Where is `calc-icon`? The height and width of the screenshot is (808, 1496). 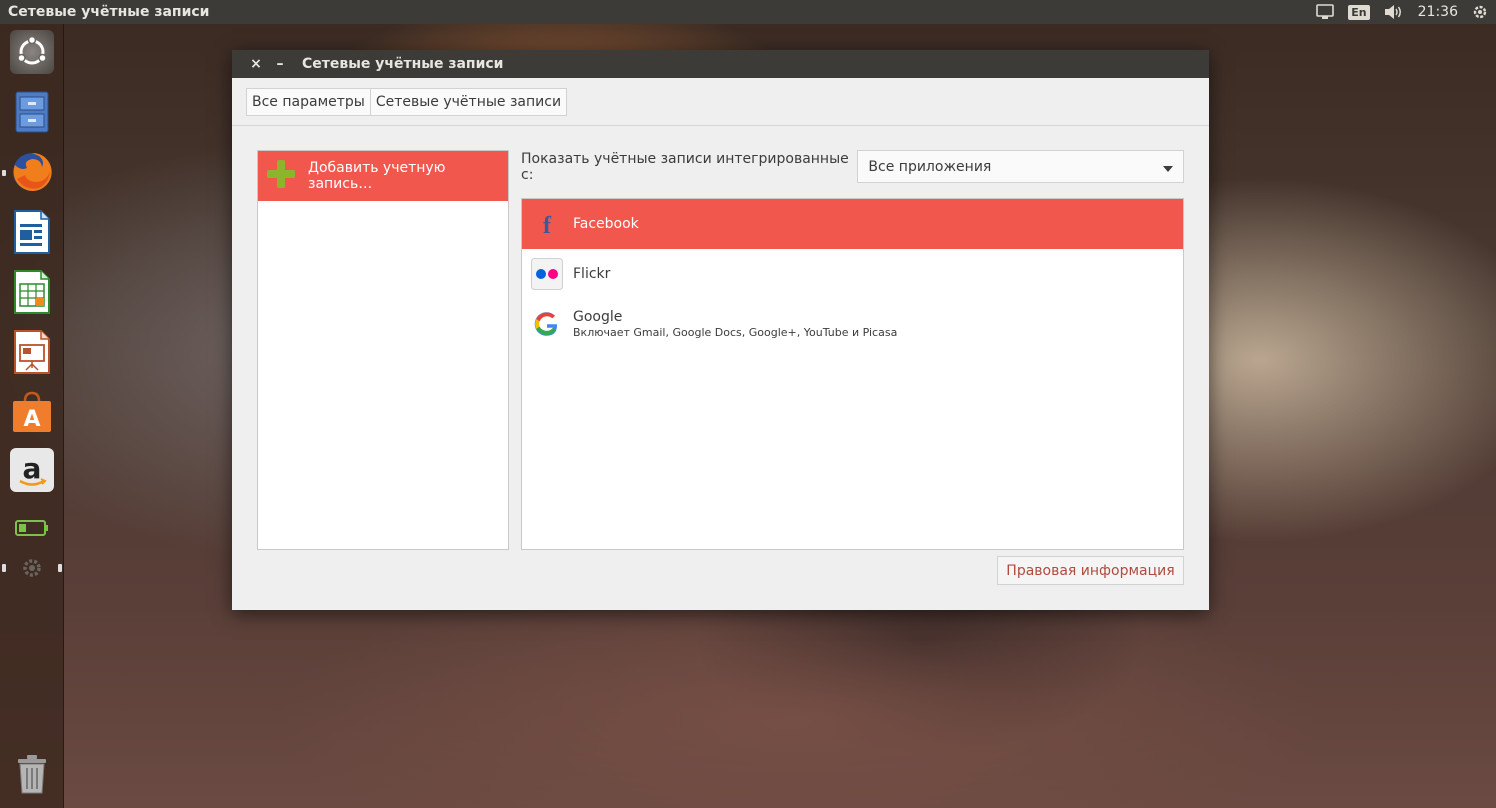
calc-icon is located at coordinates (32, 292).